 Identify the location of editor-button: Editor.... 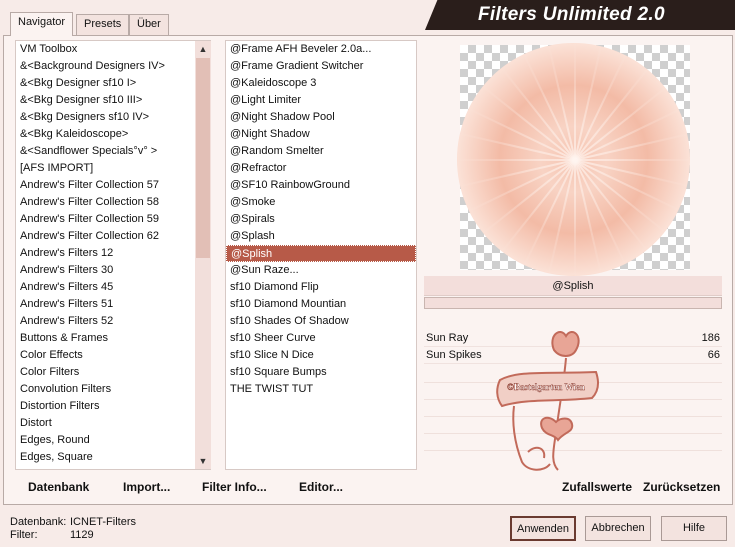
(321, 487).